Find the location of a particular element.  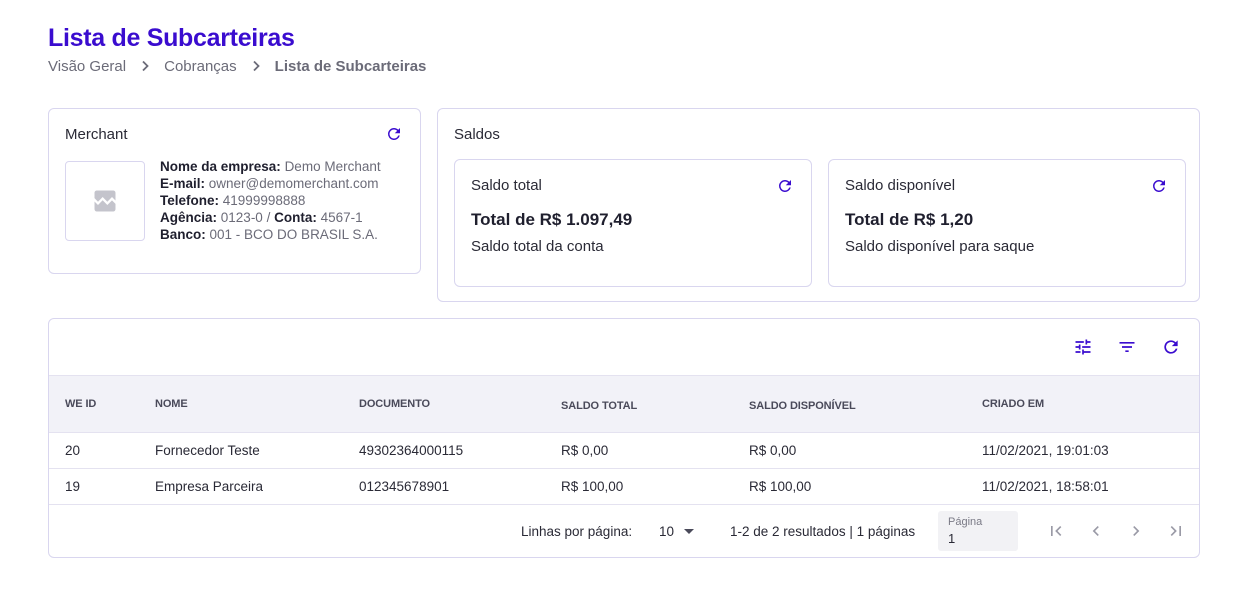

saldos-card-title: Saldos is located at coordinates (477, 134).